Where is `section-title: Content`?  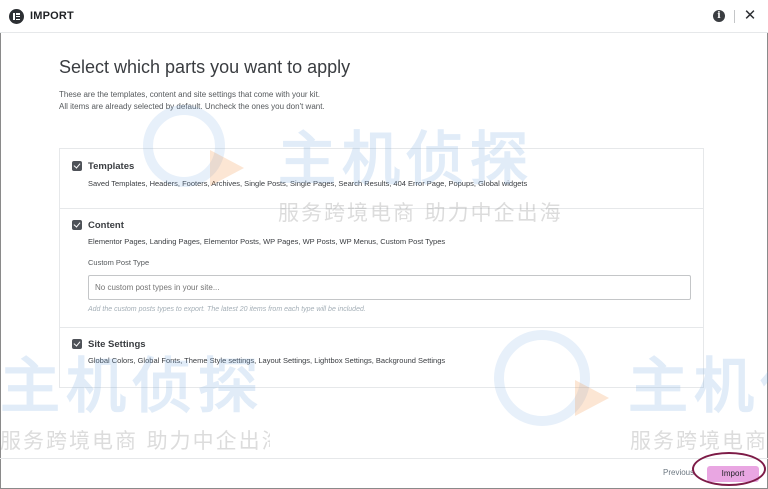 section-title: Content is located at coordinates (106, 225).